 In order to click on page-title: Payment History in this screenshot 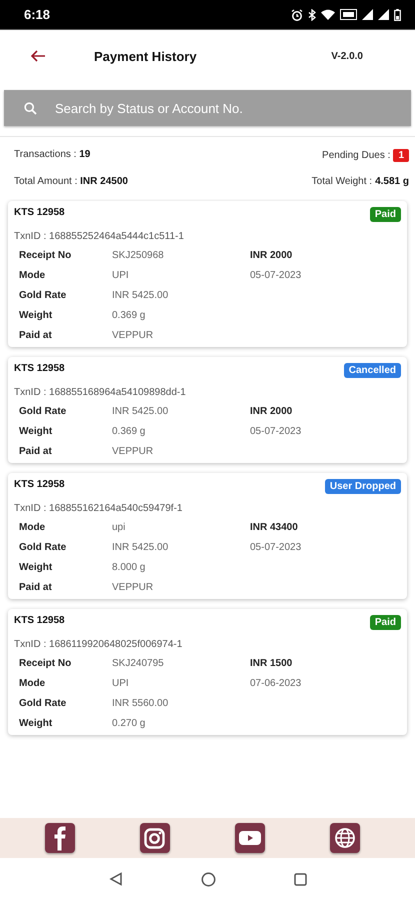, I will do `click(146, 56)`.